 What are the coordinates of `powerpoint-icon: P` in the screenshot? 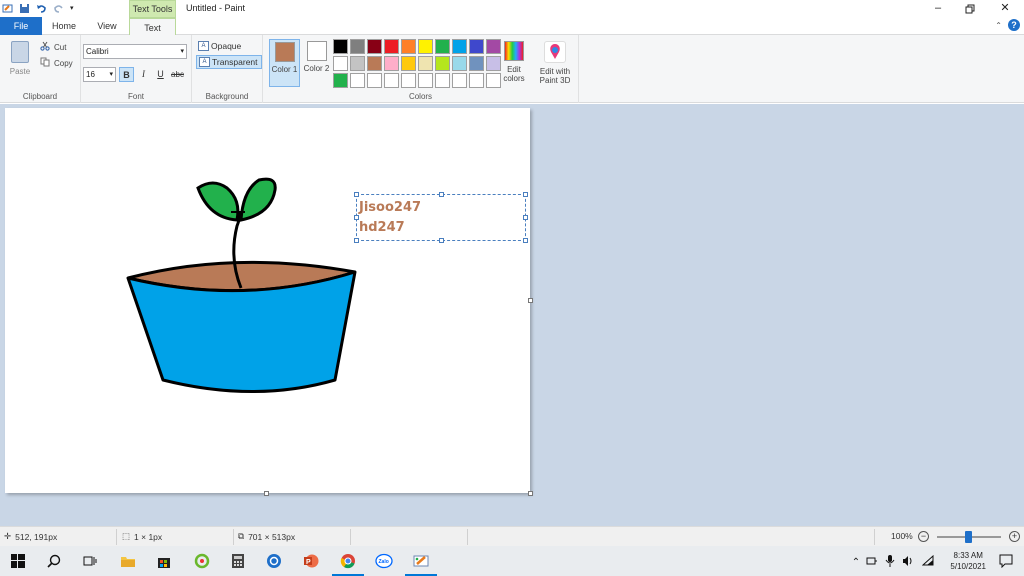 It's located at (311, 561).